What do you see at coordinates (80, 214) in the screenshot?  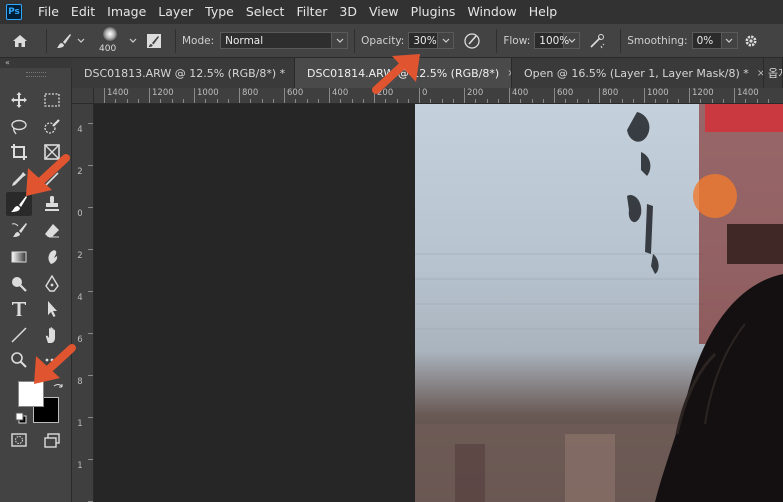 I see `ruler-tick-label: 0` at bounding box center [80, 214].